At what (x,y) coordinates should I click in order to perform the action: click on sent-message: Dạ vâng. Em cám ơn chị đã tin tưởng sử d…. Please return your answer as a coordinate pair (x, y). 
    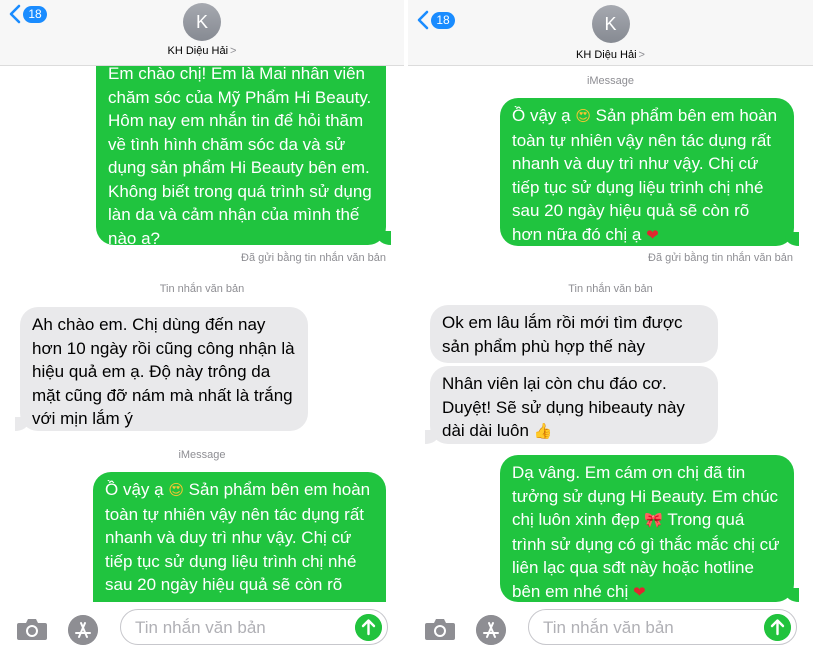
    Looking at the image, I should click on (649, 528).